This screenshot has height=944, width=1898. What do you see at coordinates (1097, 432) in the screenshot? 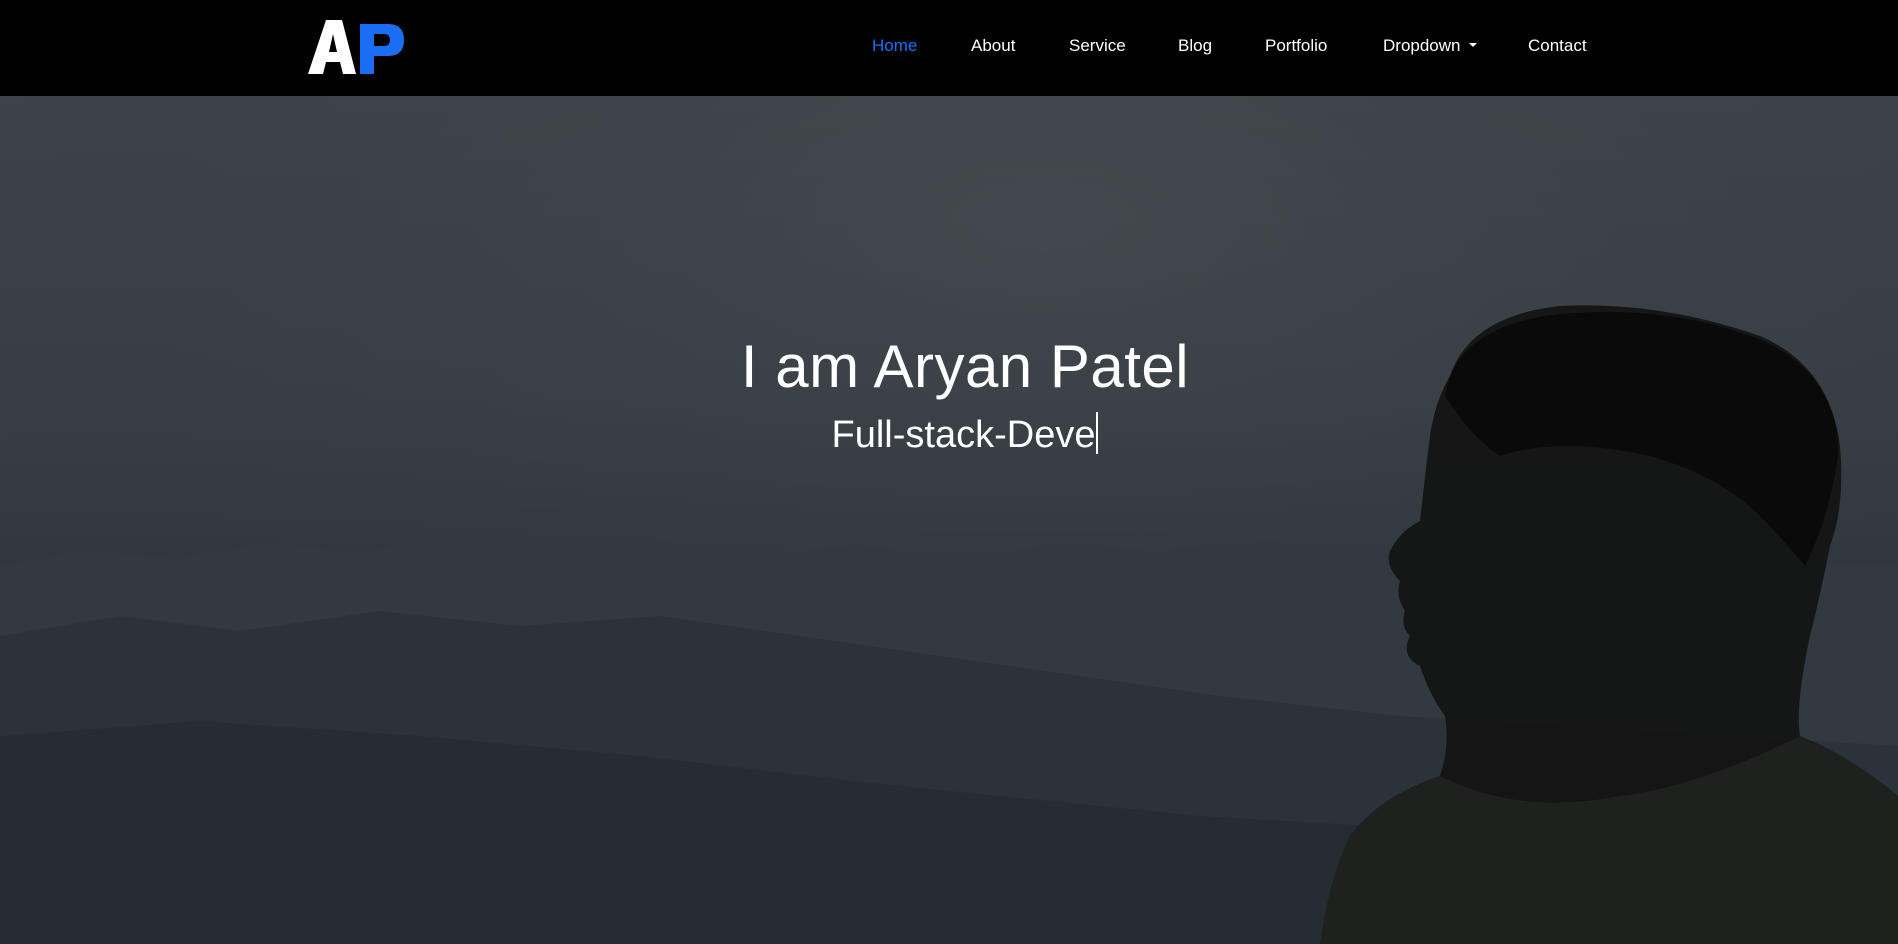
I see `typing-cursor` at bounding box center [1097, 432].